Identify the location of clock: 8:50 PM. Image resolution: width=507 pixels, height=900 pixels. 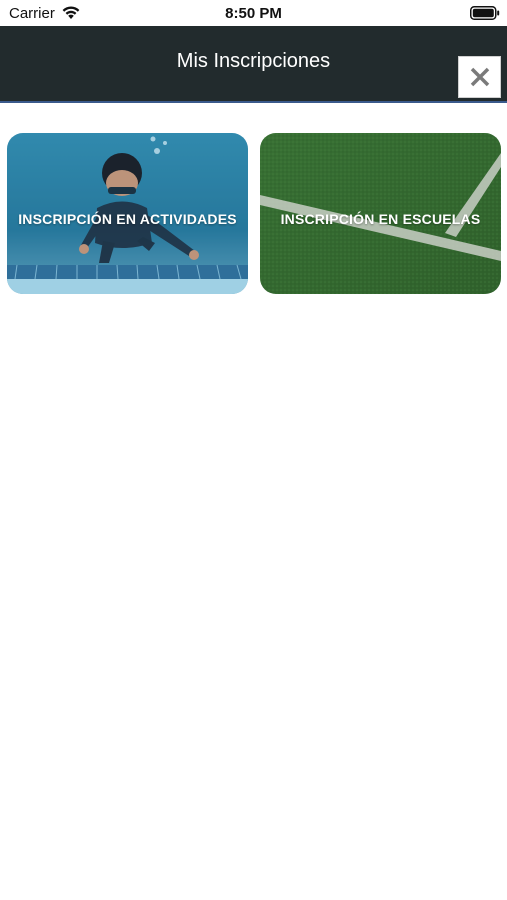
(253, 13).